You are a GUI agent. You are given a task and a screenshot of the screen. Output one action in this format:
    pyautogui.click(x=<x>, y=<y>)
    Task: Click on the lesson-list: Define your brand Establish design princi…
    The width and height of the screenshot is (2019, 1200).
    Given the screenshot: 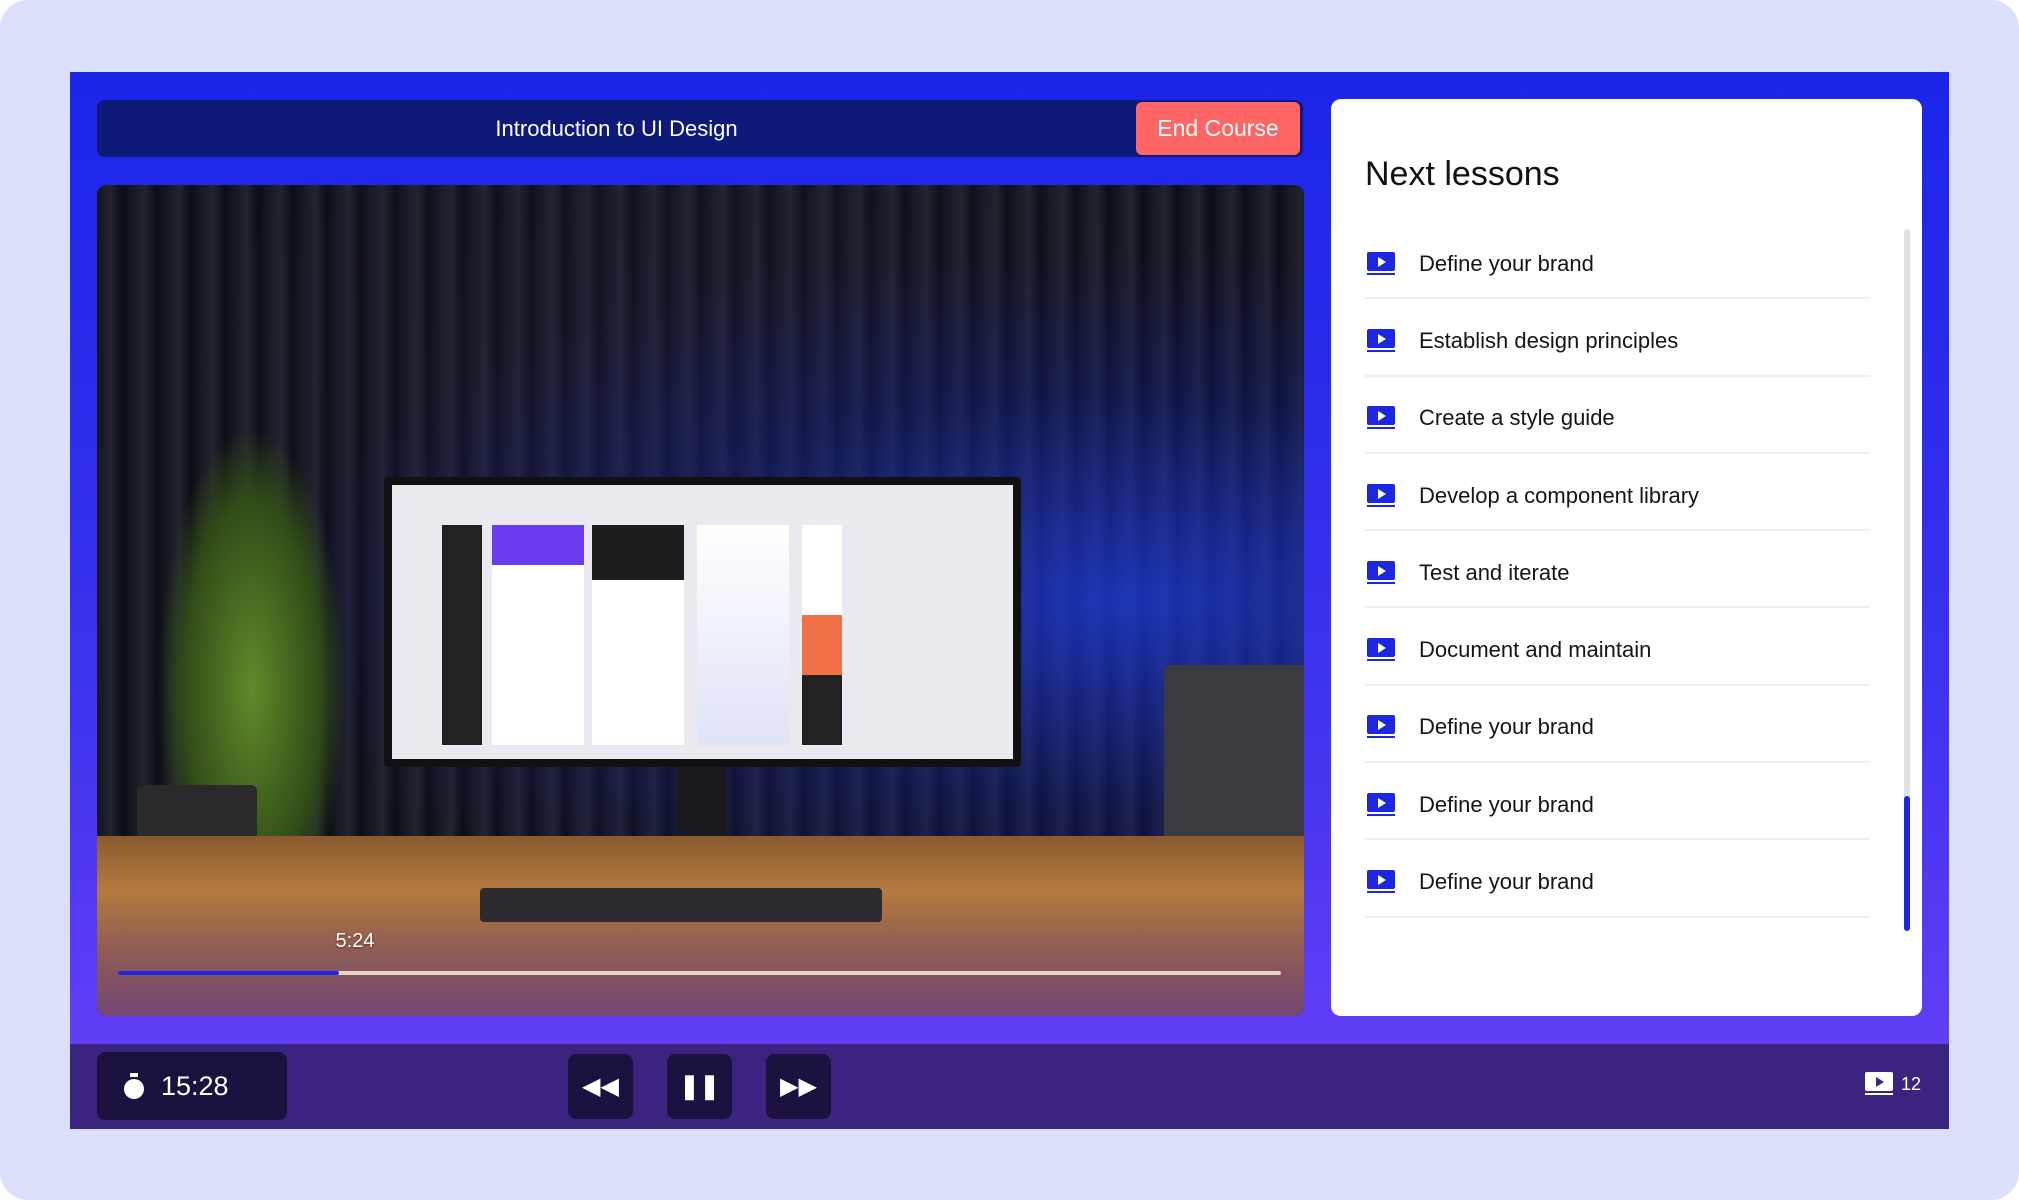 What is the action you would take?
    pyautogui.click(x=1617, y=570)
    